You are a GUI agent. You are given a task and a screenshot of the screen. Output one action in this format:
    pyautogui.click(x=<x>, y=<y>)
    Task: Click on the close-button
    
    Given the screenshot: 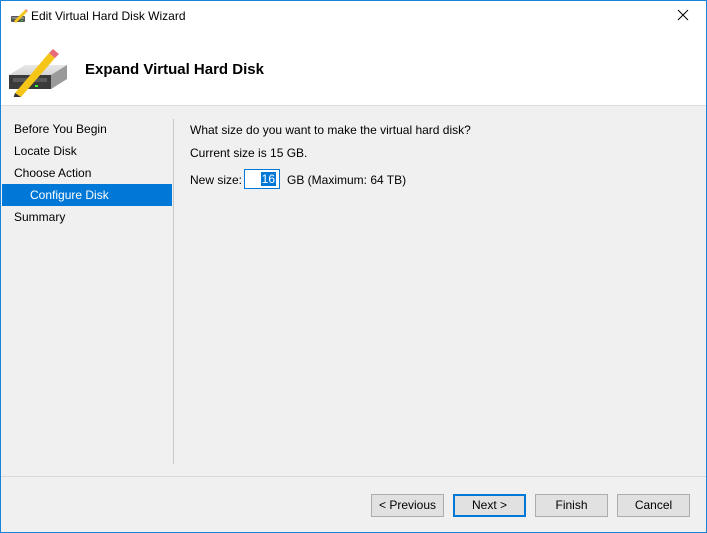 What is the action you would take?
    pyautogui.click(x=683, y=16)
    